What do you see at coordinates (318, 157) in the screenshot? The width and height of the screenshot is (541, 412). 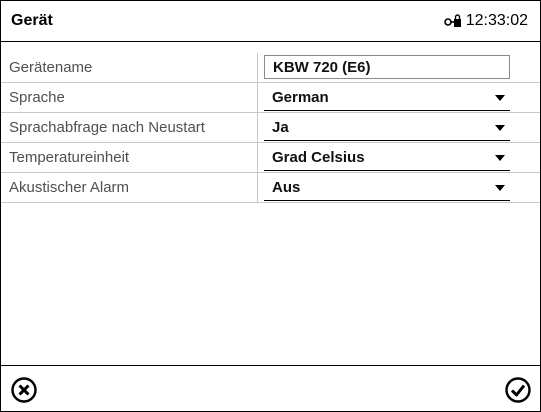 I see `temperature-unit-value: Grad Celsius` at bounding box center [318, 157].